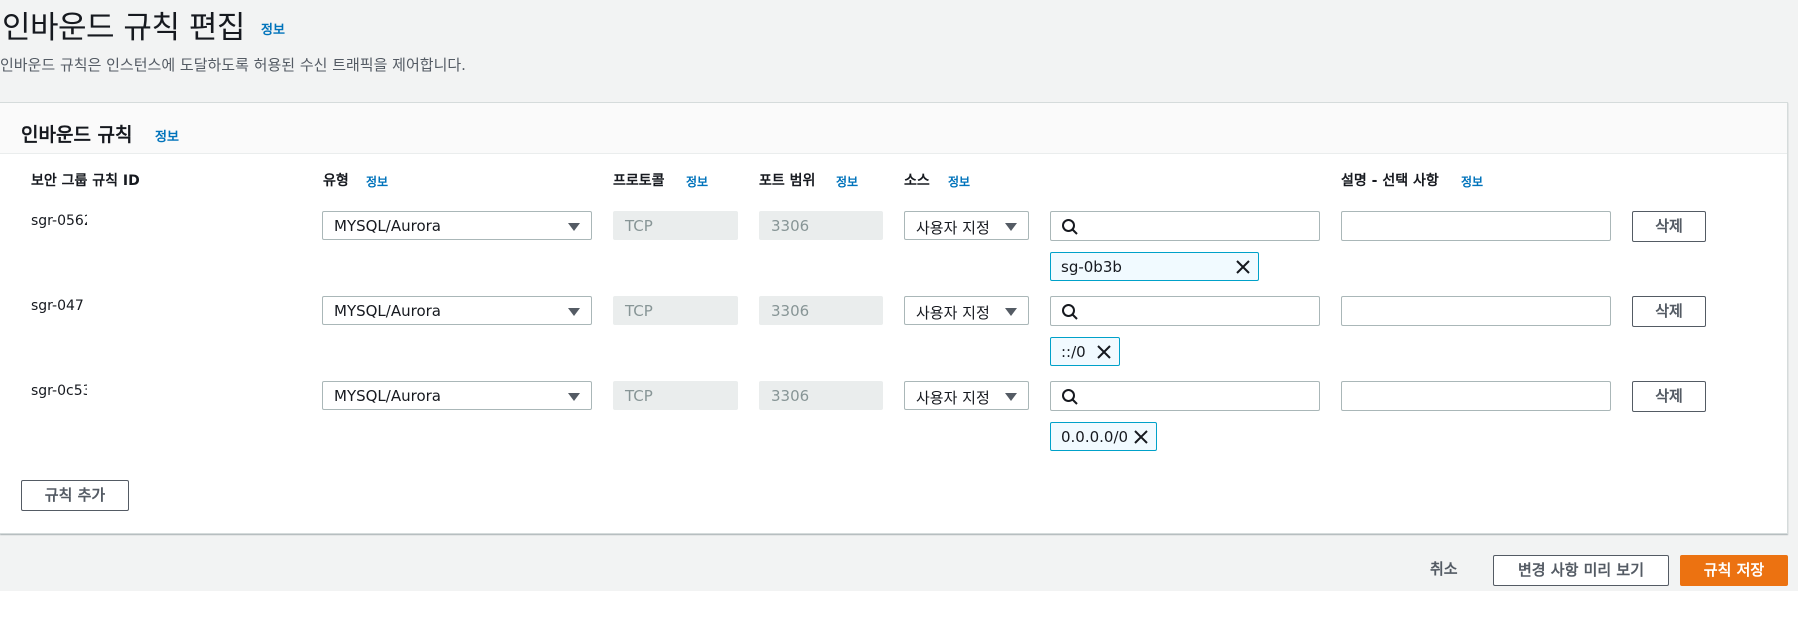 This screenshot has height=621, width=1798. What do you see at coordinates (1581, 570) in the screenshot?
I see `preview-changes-button: 변경 사항 미리 보기` at bounding box center [1581, 570].